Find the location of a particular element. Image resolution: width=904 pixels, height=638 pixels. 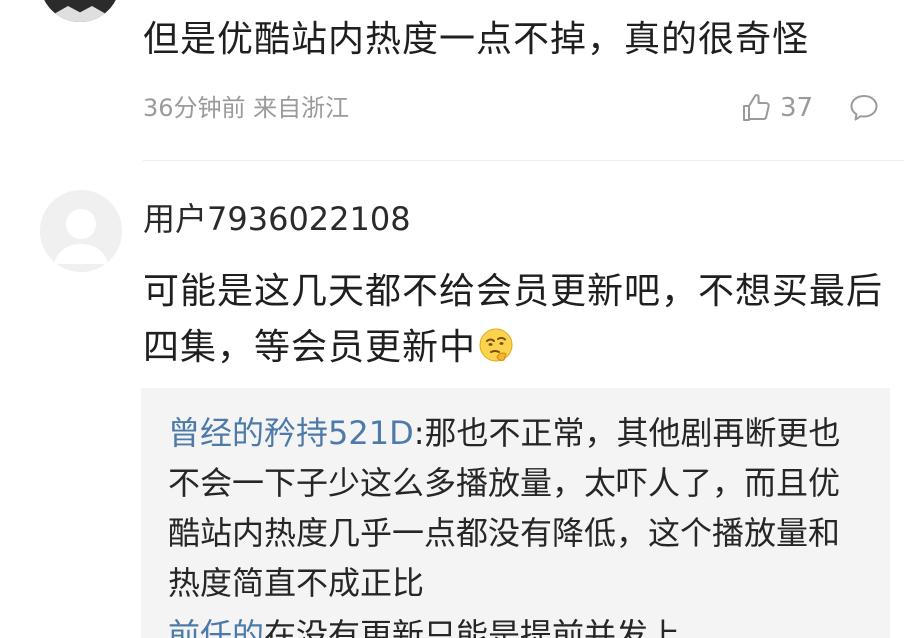

thumbs-up-icon is located at coordinates (756, 107).